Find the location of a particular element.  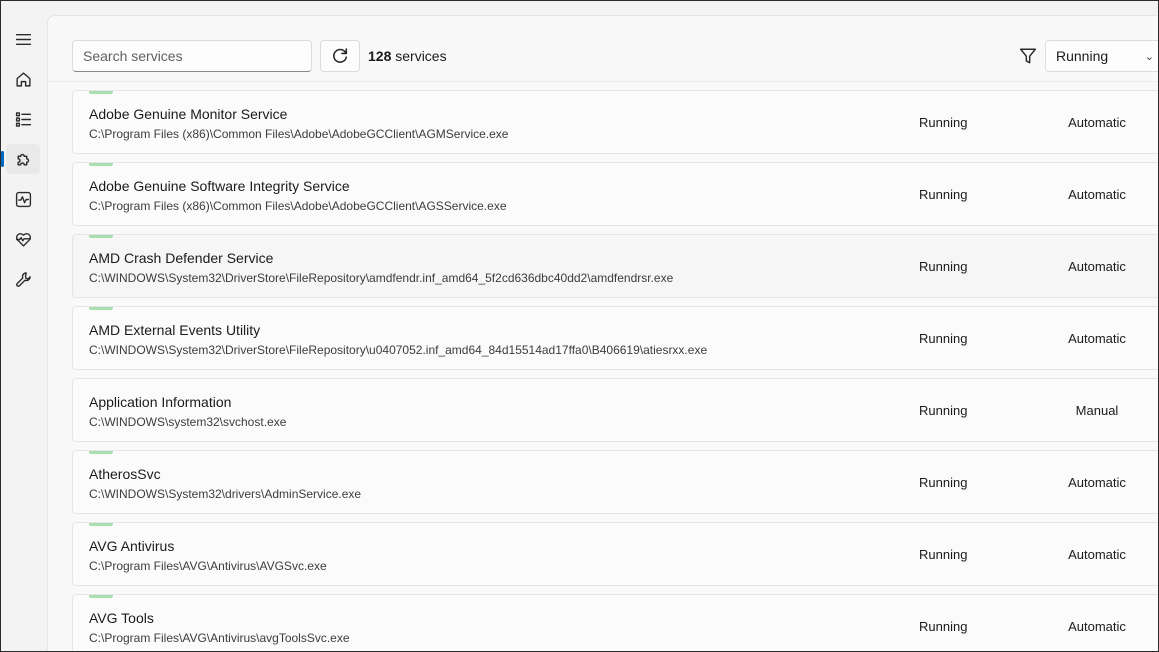

service-count: 128 services is located at coordinates (407, 56).